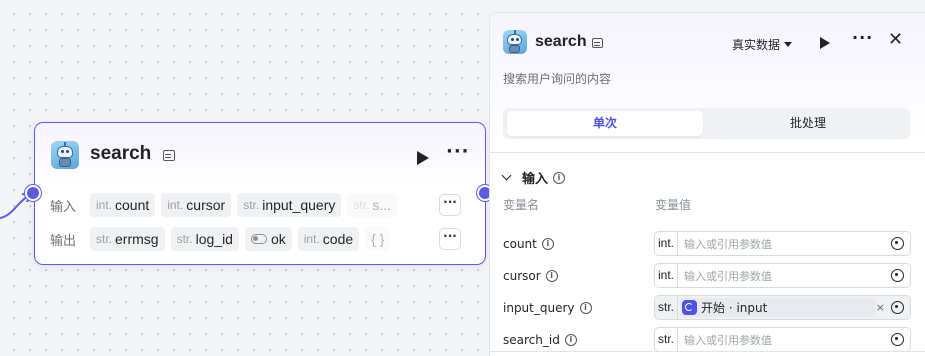 The width and height of the screenshot is (925, 356). What do you see at coordinates (778, 307) in the screenshot?
I see `reference-chip: 开始 · input` at bounding box center [778, 307].